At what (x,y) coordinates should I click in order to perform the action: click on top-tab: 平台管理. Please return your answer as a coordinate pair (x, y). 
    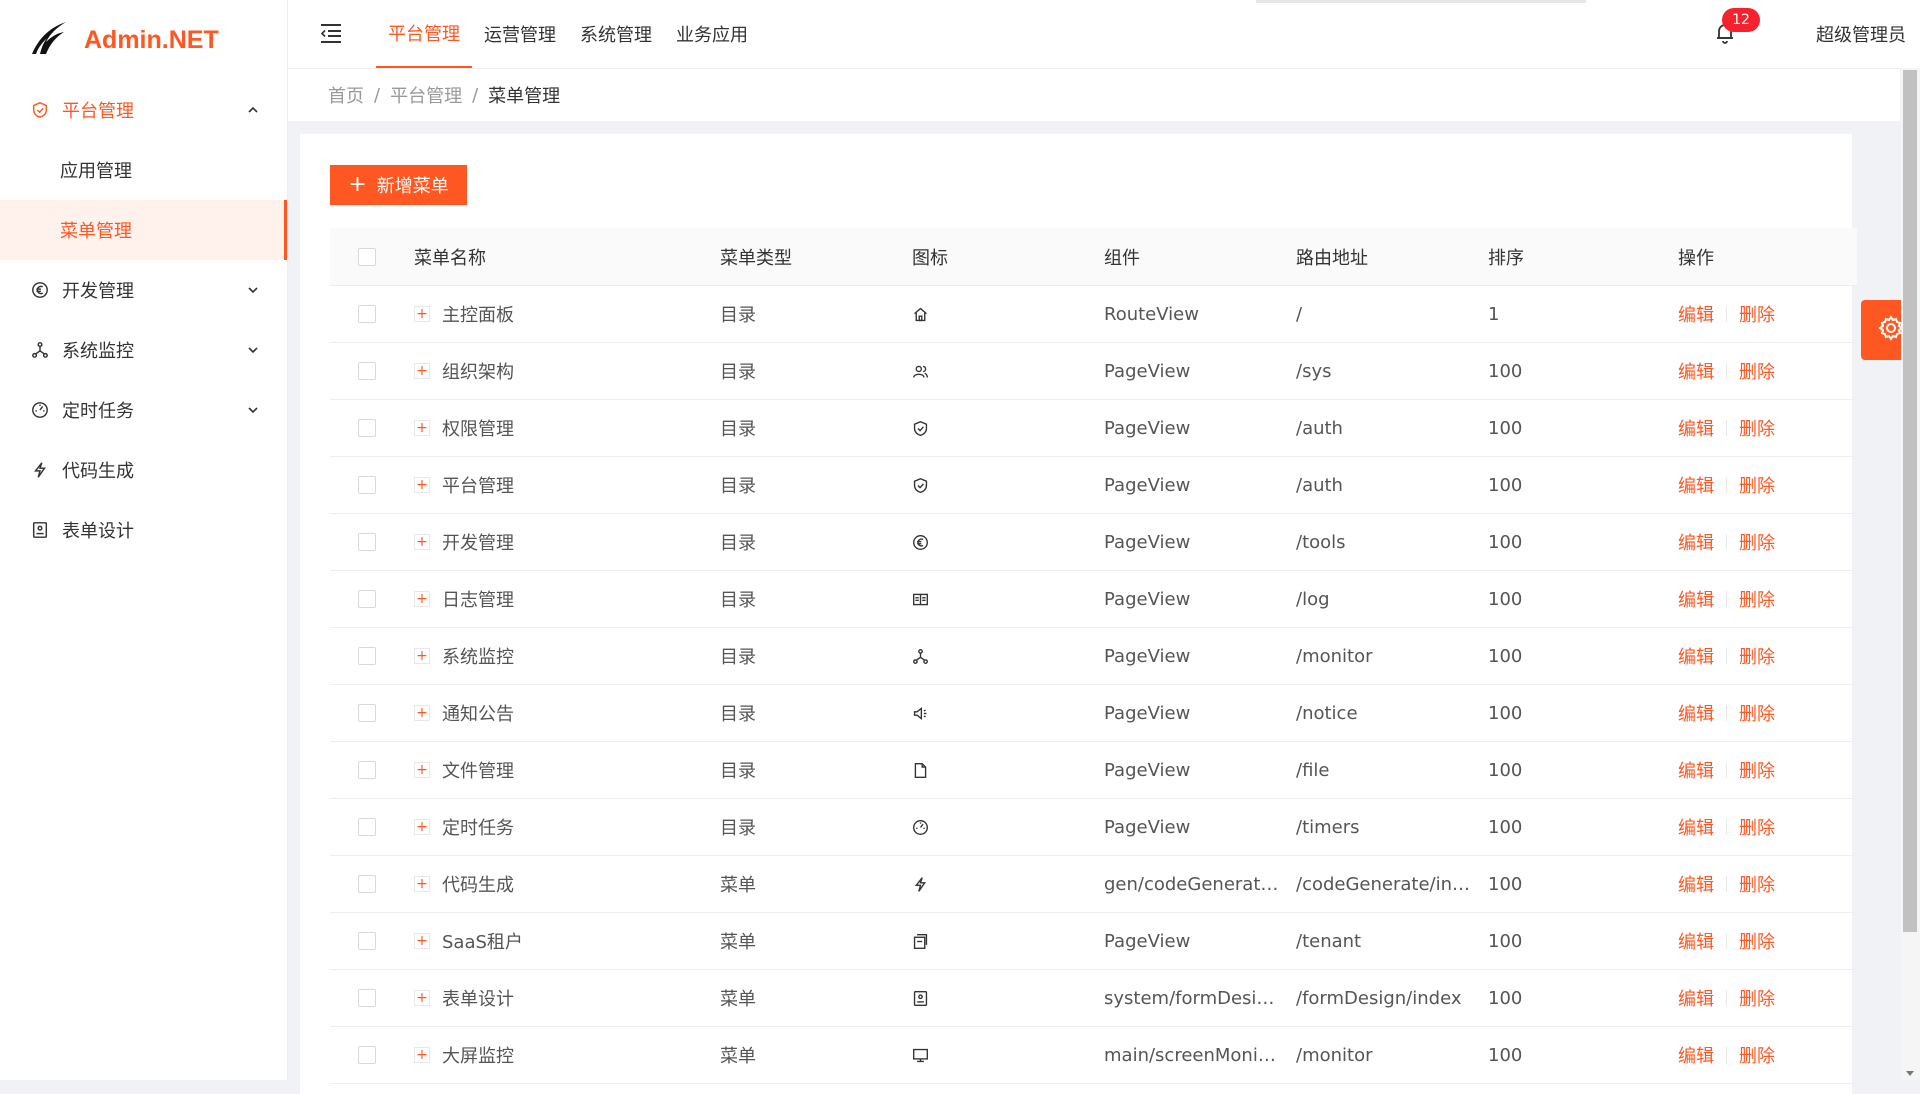
    Looking at the image, I should click on (424, 34).